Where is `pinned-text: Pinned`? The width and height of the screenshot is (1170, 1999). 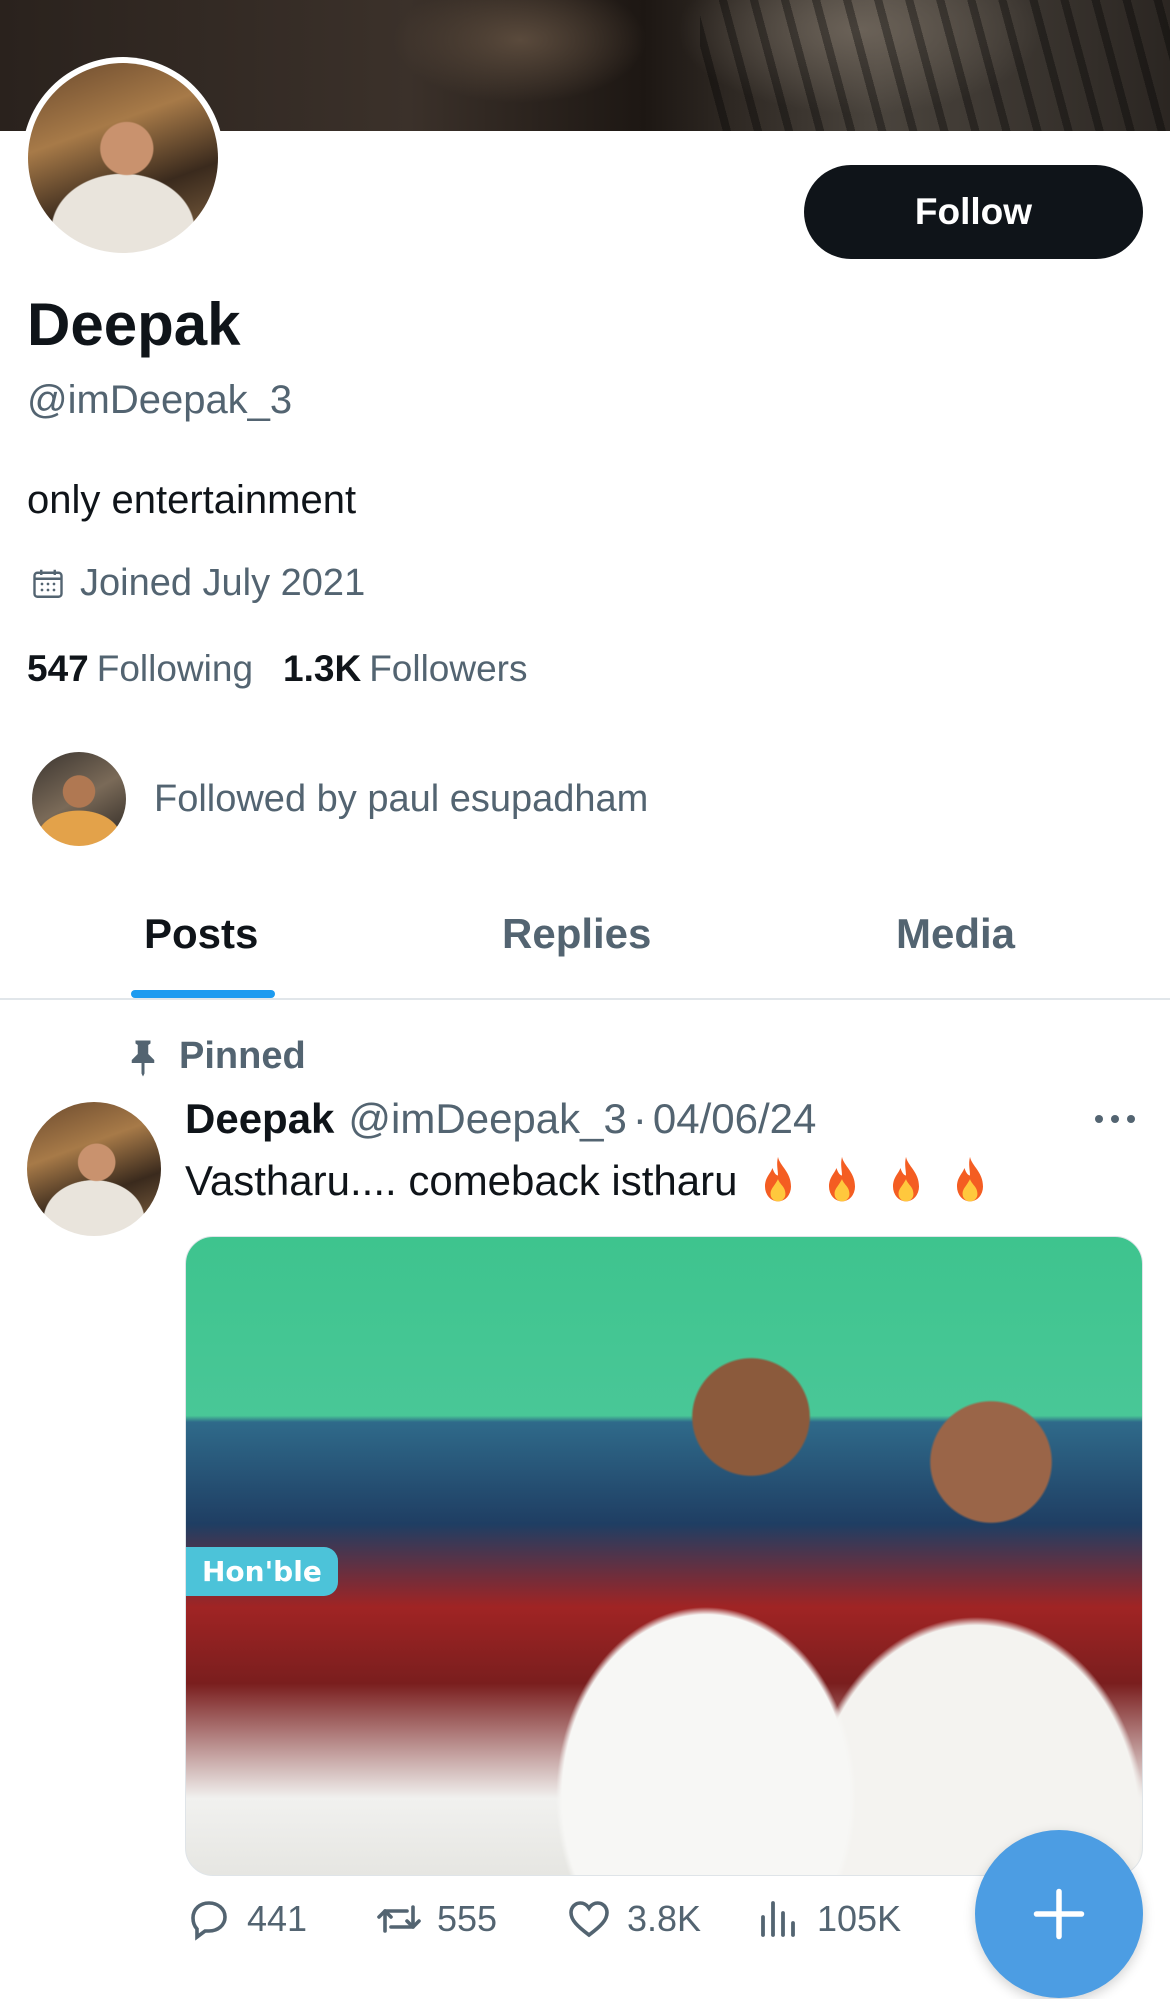 pinned-text: Pinned is located at coordinates (242, 1056).